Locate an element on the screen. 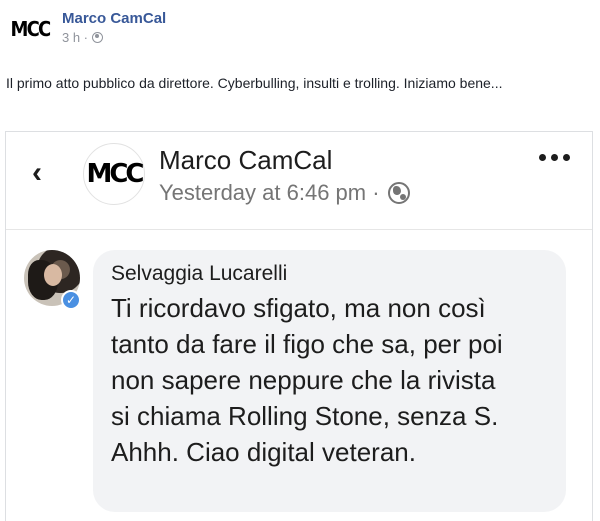 The height and width of the screenshot is (521, 600). embed-page-logo: MCC is located at coordinates (114, 174).